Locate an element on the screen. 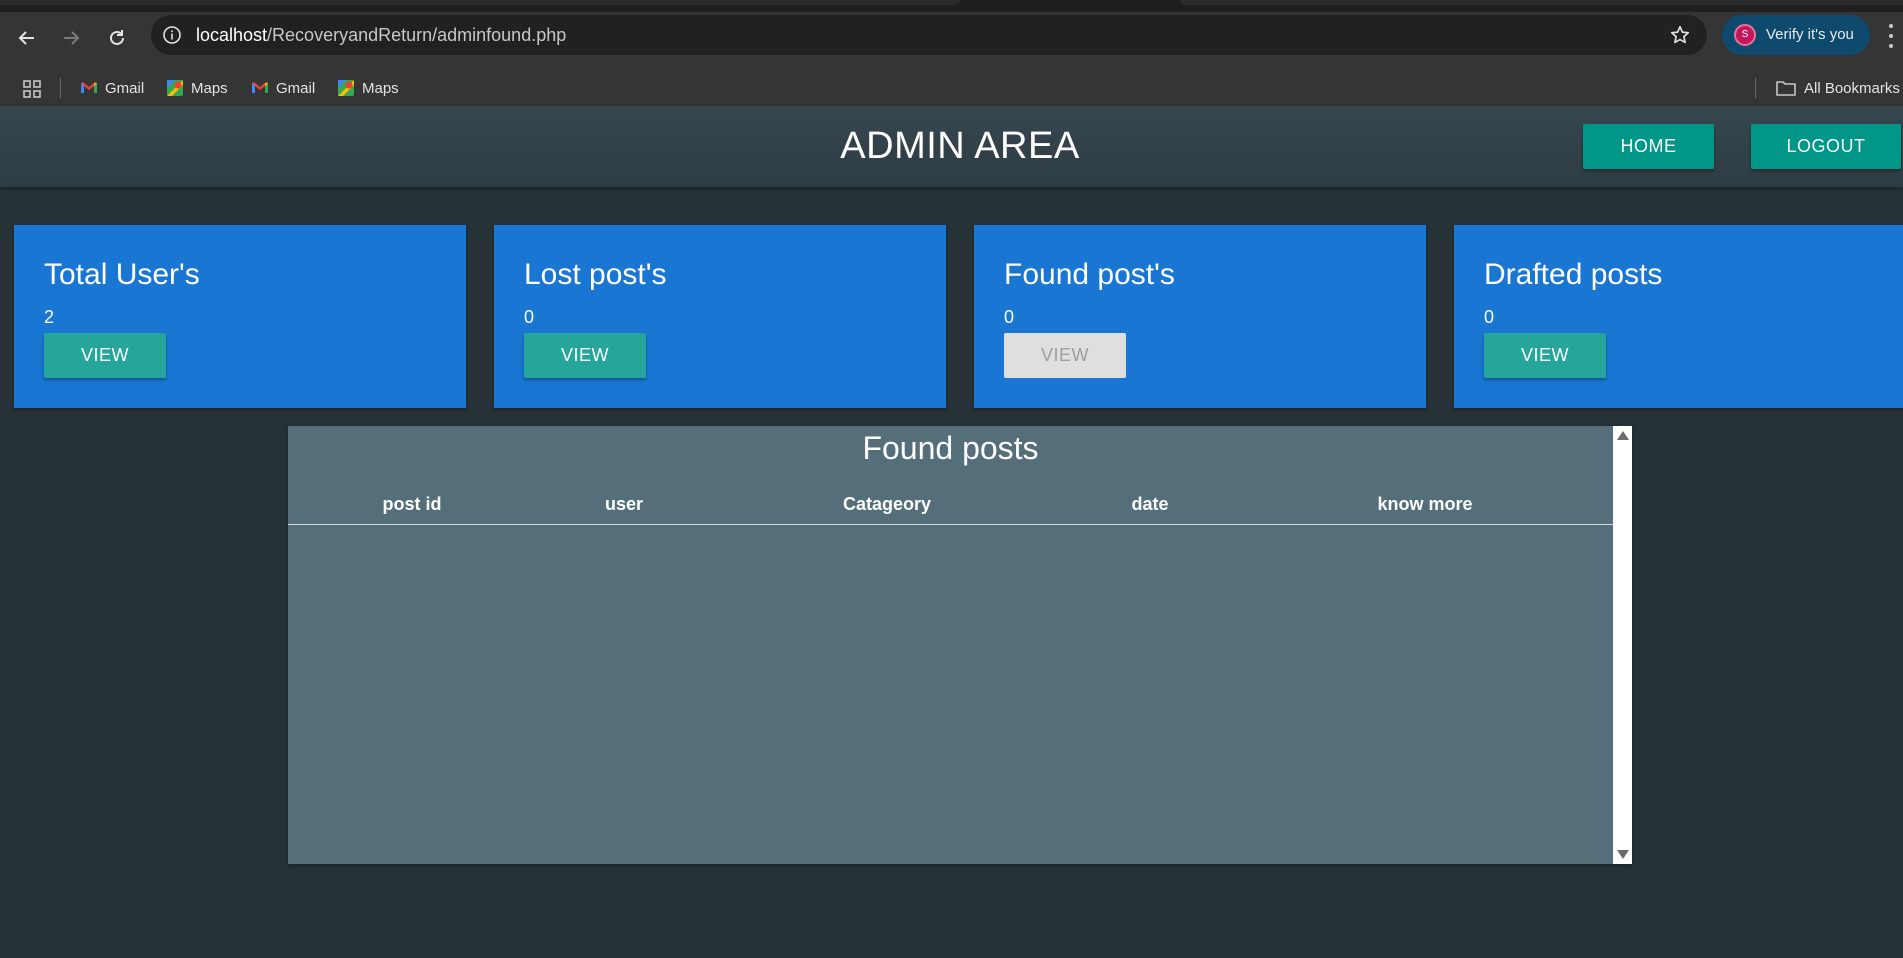 The width and height of the screenshot is (1903, 958). bookmark-maps-2: Maps is located at coordinates (368, 88).